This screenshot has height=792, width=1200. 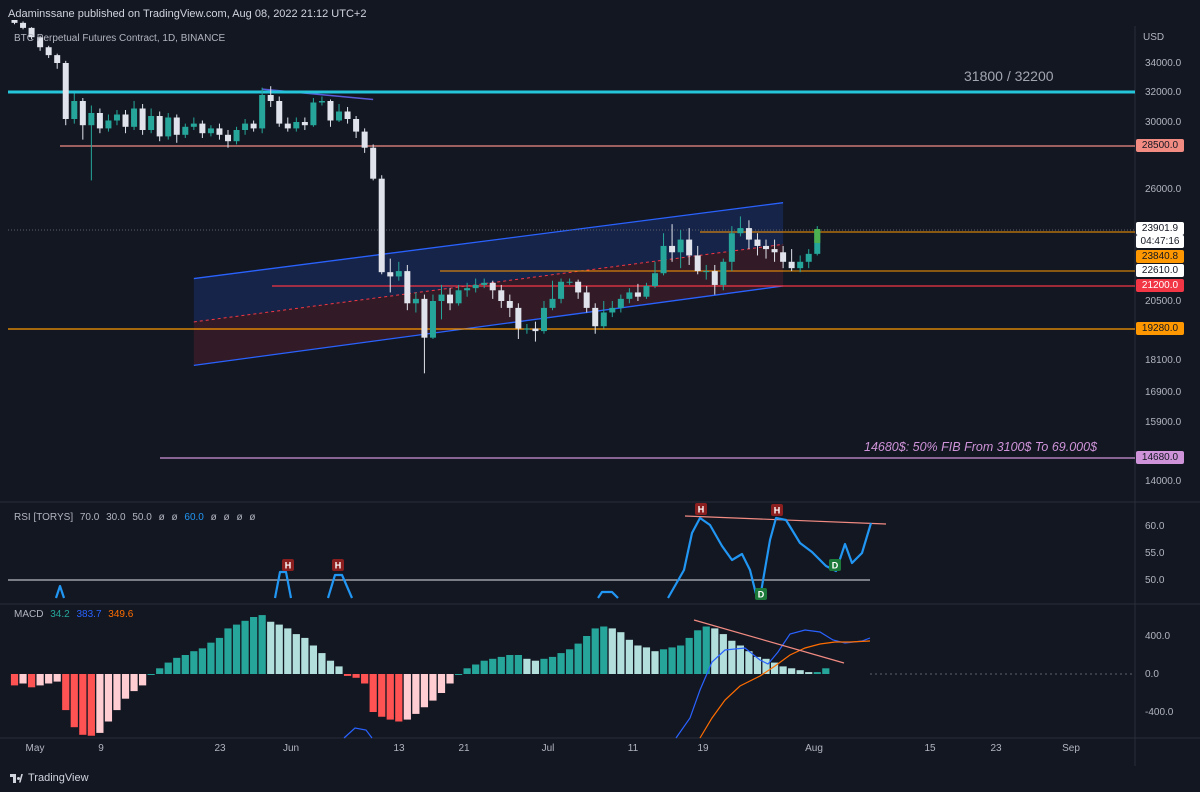 I want to click on rsi-phi-3: ø, so click(x=213, y=517).